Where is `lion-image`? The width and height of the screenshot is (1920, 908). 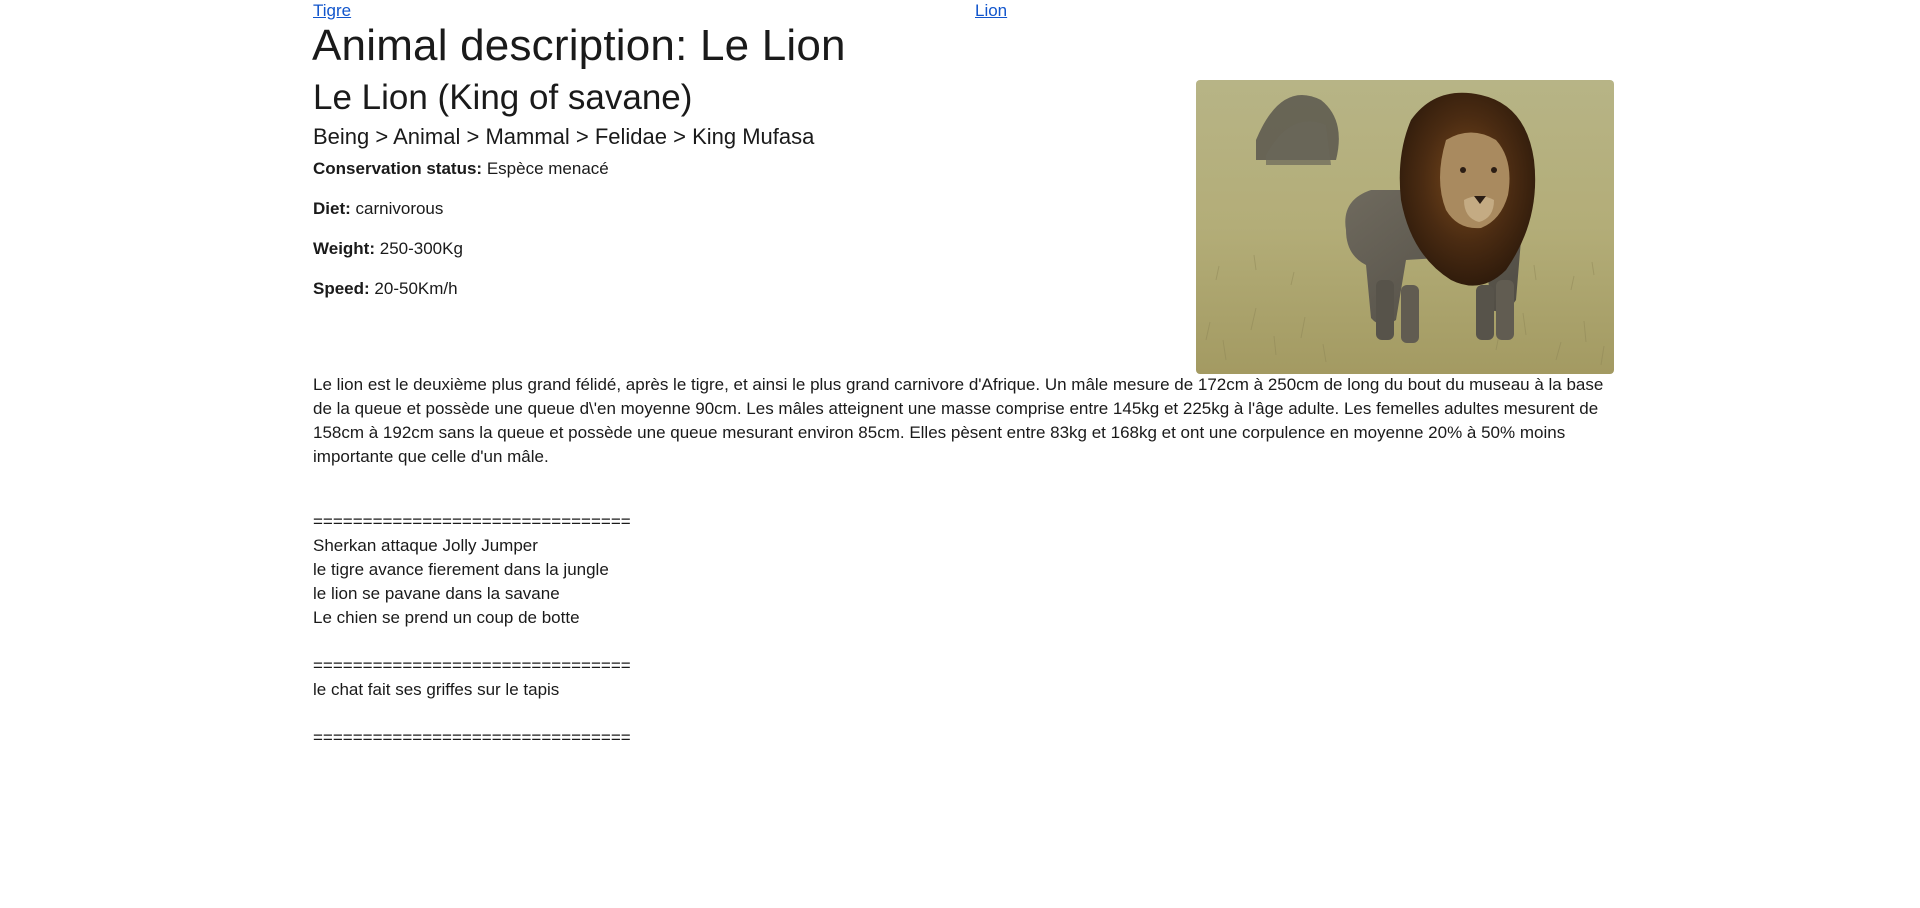 lion-image is located at coordinates (1405, 227).